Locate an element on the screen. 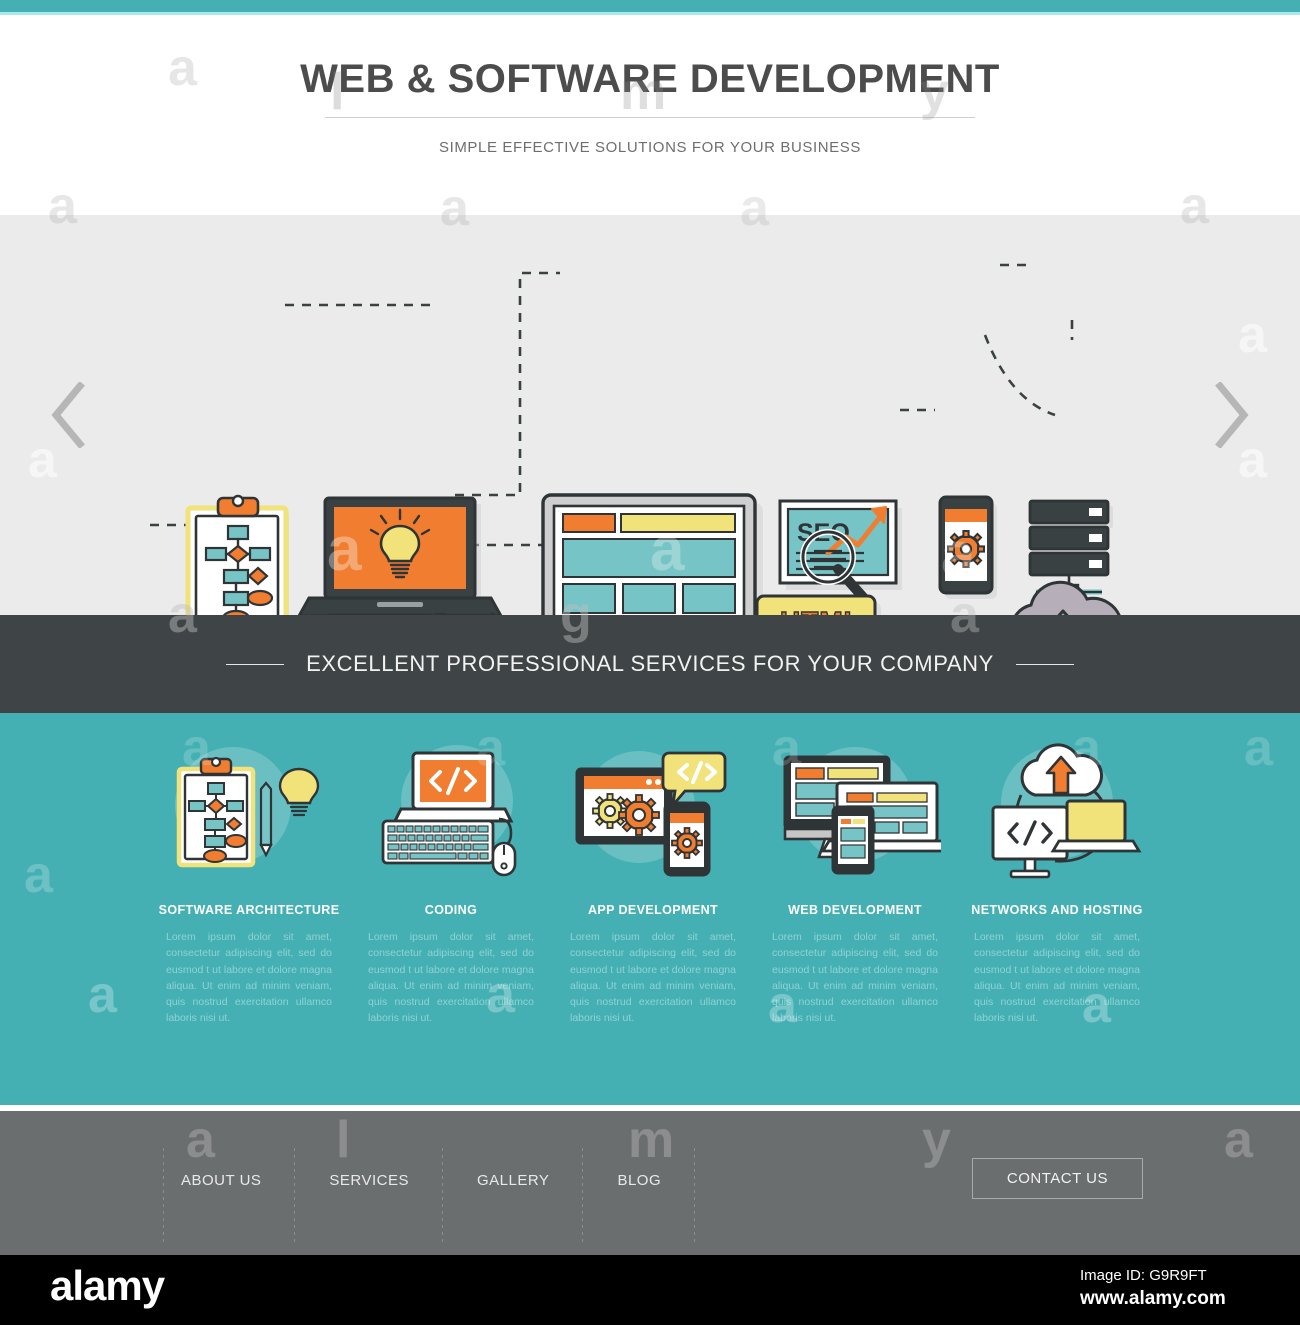 This screenshot has height=1325, width=1300. footer-link-services: SERVICES is located at coordinates (369, 1196).